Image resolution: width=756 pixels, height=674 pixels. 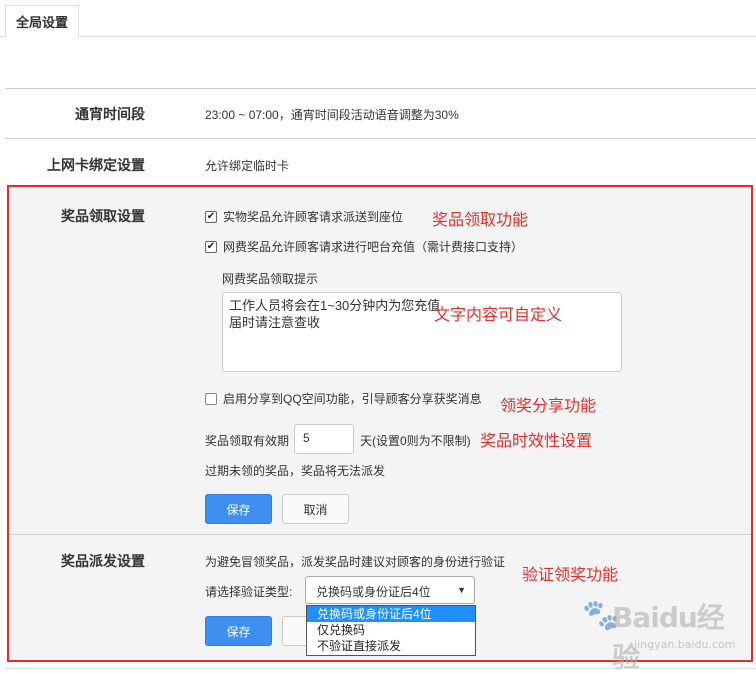 I want to click on dispatch-cancel-button, so click(x=294, y=631).